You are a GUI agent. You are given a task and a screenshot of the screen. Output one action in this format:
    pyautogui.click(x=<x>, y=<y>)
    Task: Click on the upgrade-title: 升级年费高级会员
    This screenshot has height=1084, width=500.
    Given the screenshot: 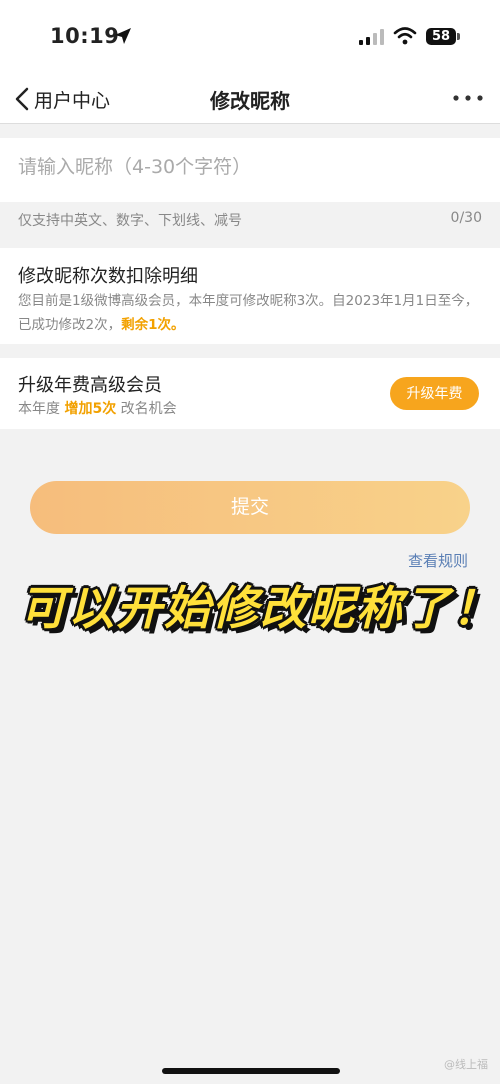 What is the action you would take?
    pyautogui.click(x=90, y=385)
    